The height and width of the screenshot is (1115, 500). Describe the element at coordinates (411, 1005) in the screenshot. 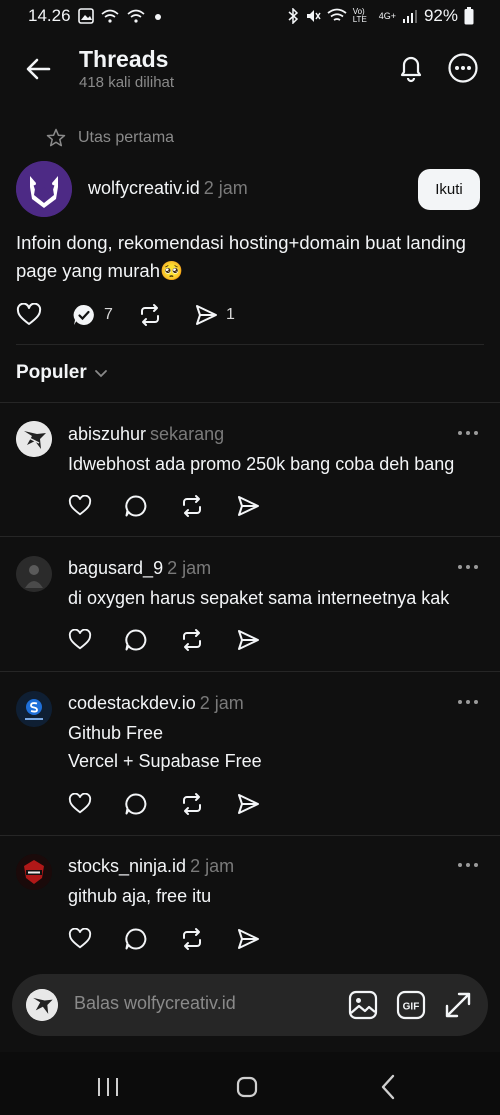

I see `gif-button: GIF` at that location.